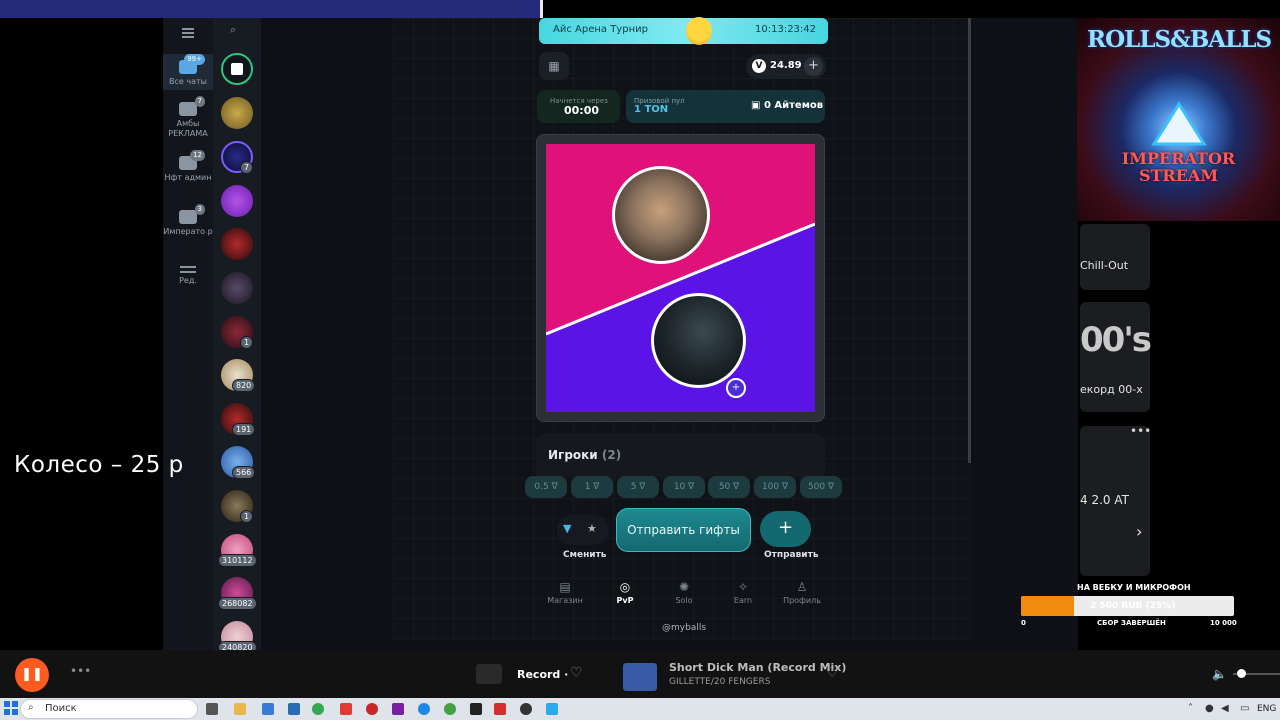  What do you see at coordinates (802, 592) in the screenshot?
I see `nav-profile: ♙ Профиль` at bounding box center [802, 592].